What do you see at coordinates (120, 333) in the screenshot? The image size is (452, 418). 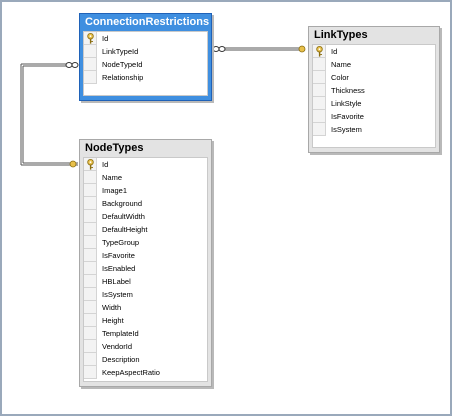 I see `column-name: TemplateId` at bounding box center [120, 333].